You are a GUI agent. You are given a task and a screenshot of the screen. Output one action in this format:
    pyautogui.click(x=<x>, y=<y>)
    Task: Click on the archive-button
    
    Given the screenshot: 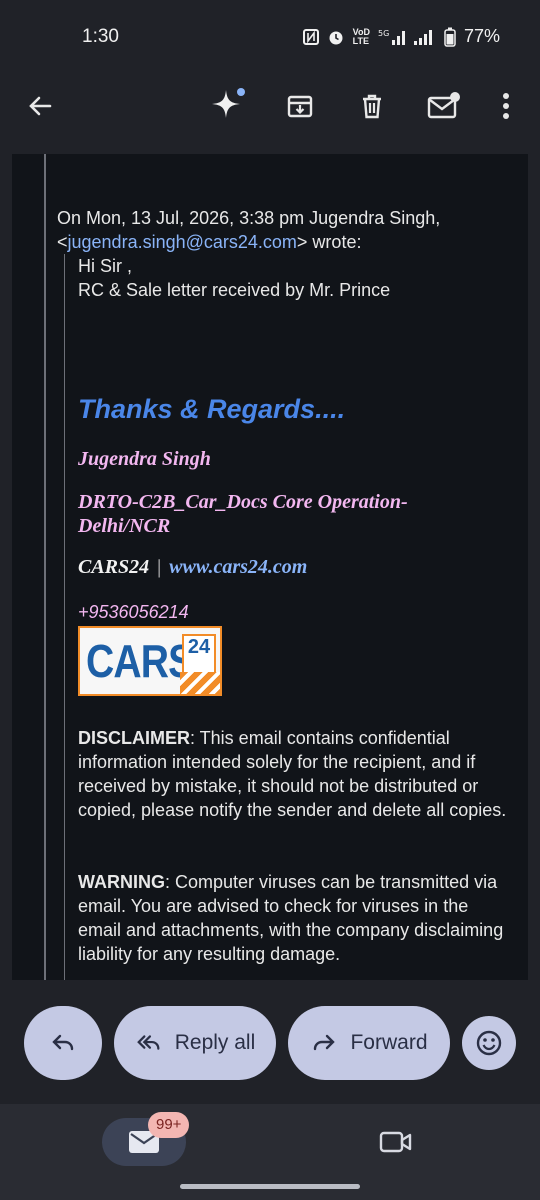 What is the action you would take?
    pyautogui.click(x=300, y=106)
    